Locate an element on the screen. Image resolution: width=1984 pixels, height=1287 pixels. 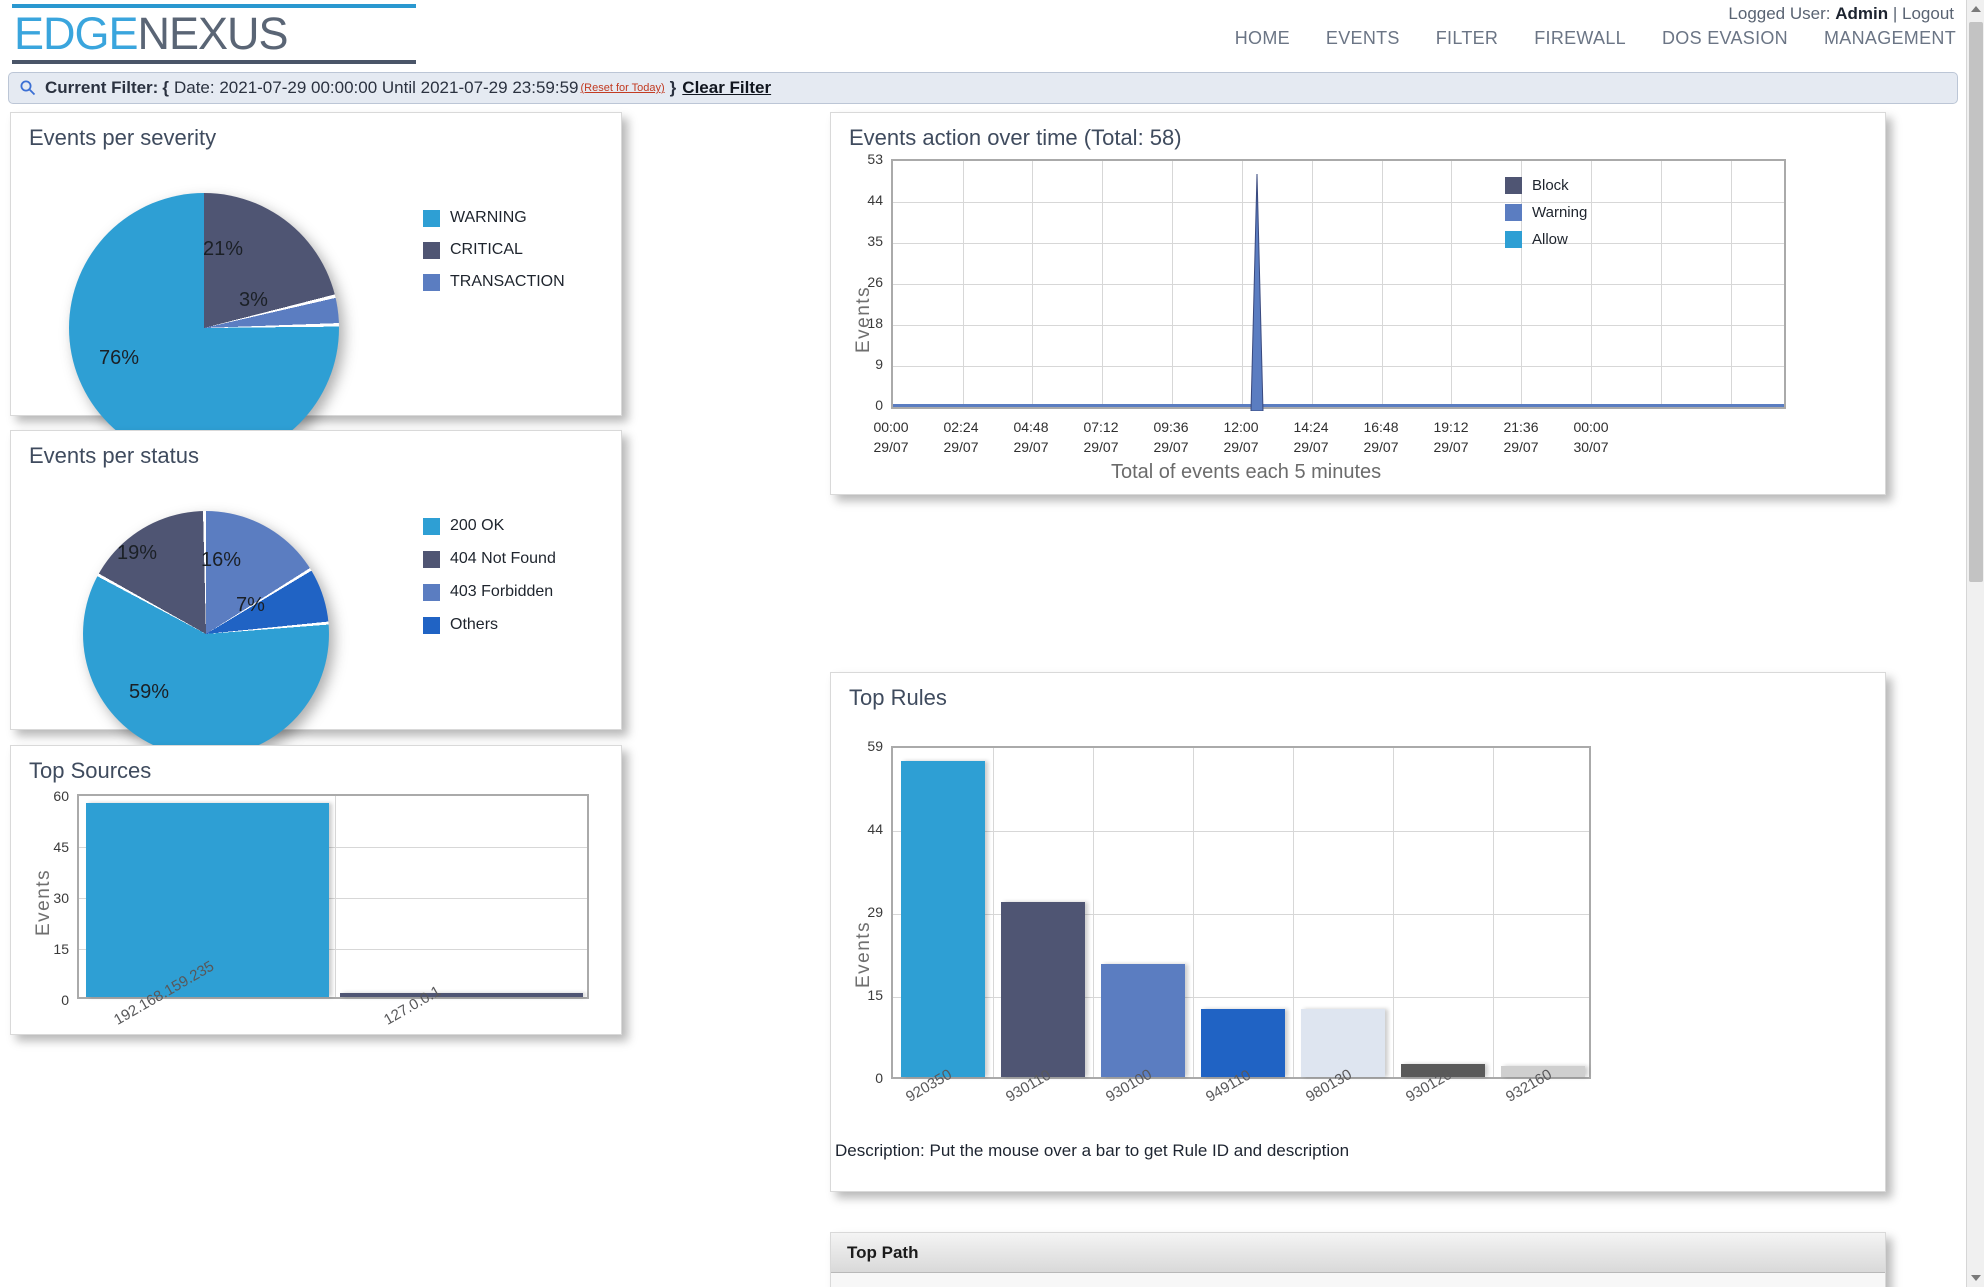
filter-close-brace: } is located at coordinates (673, 87).